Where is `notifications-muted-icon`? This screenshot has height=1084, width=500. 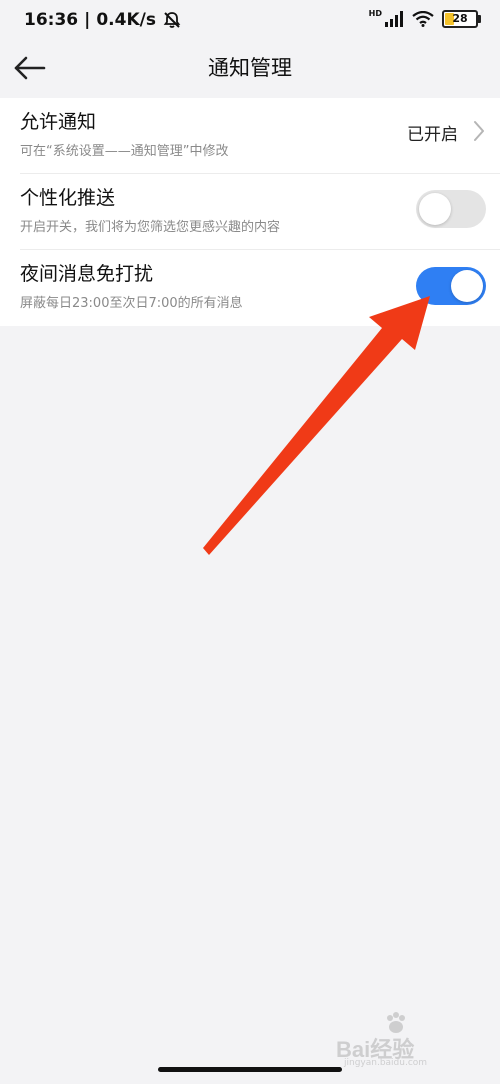
notifications-muted-icon is located at coordinates (172, 20).